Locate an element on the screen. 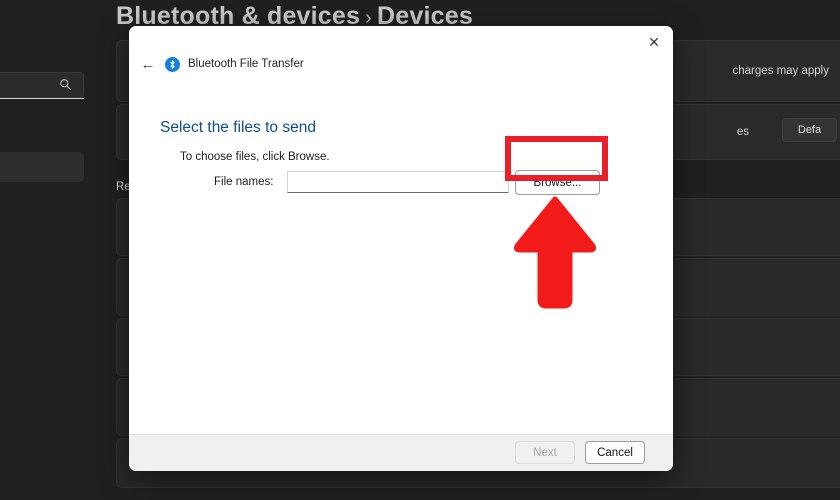  cancel-button: Cancel is located at coordinates (615, 452).